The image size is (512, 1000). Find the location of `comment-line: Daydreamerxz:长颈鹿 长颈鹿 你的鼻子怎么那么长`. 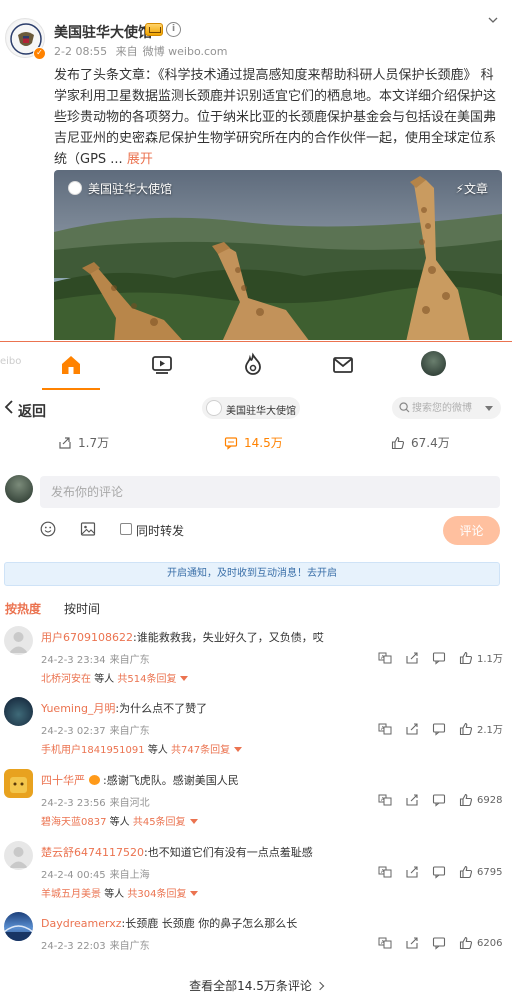

comment-line: Daydreamerxz:长颈鹿 长颈鹿 你的鼻子怎么那么长 is located at coordinates (261, 923).